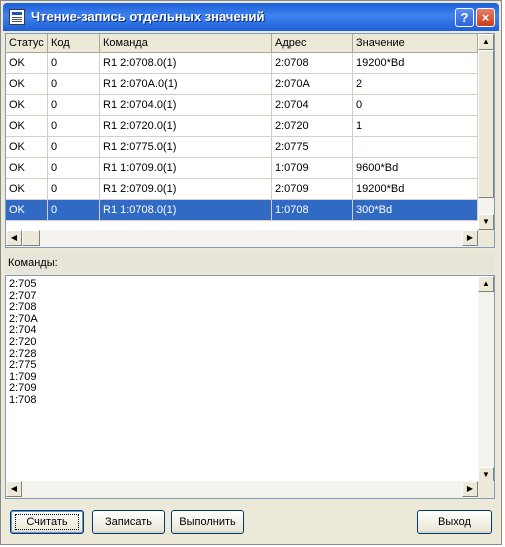  What do you see at coordinates (186, 84) in the screenshot?
I see `cell-command: R1 2:070A.0(1)` at bounding box center [186, 84].